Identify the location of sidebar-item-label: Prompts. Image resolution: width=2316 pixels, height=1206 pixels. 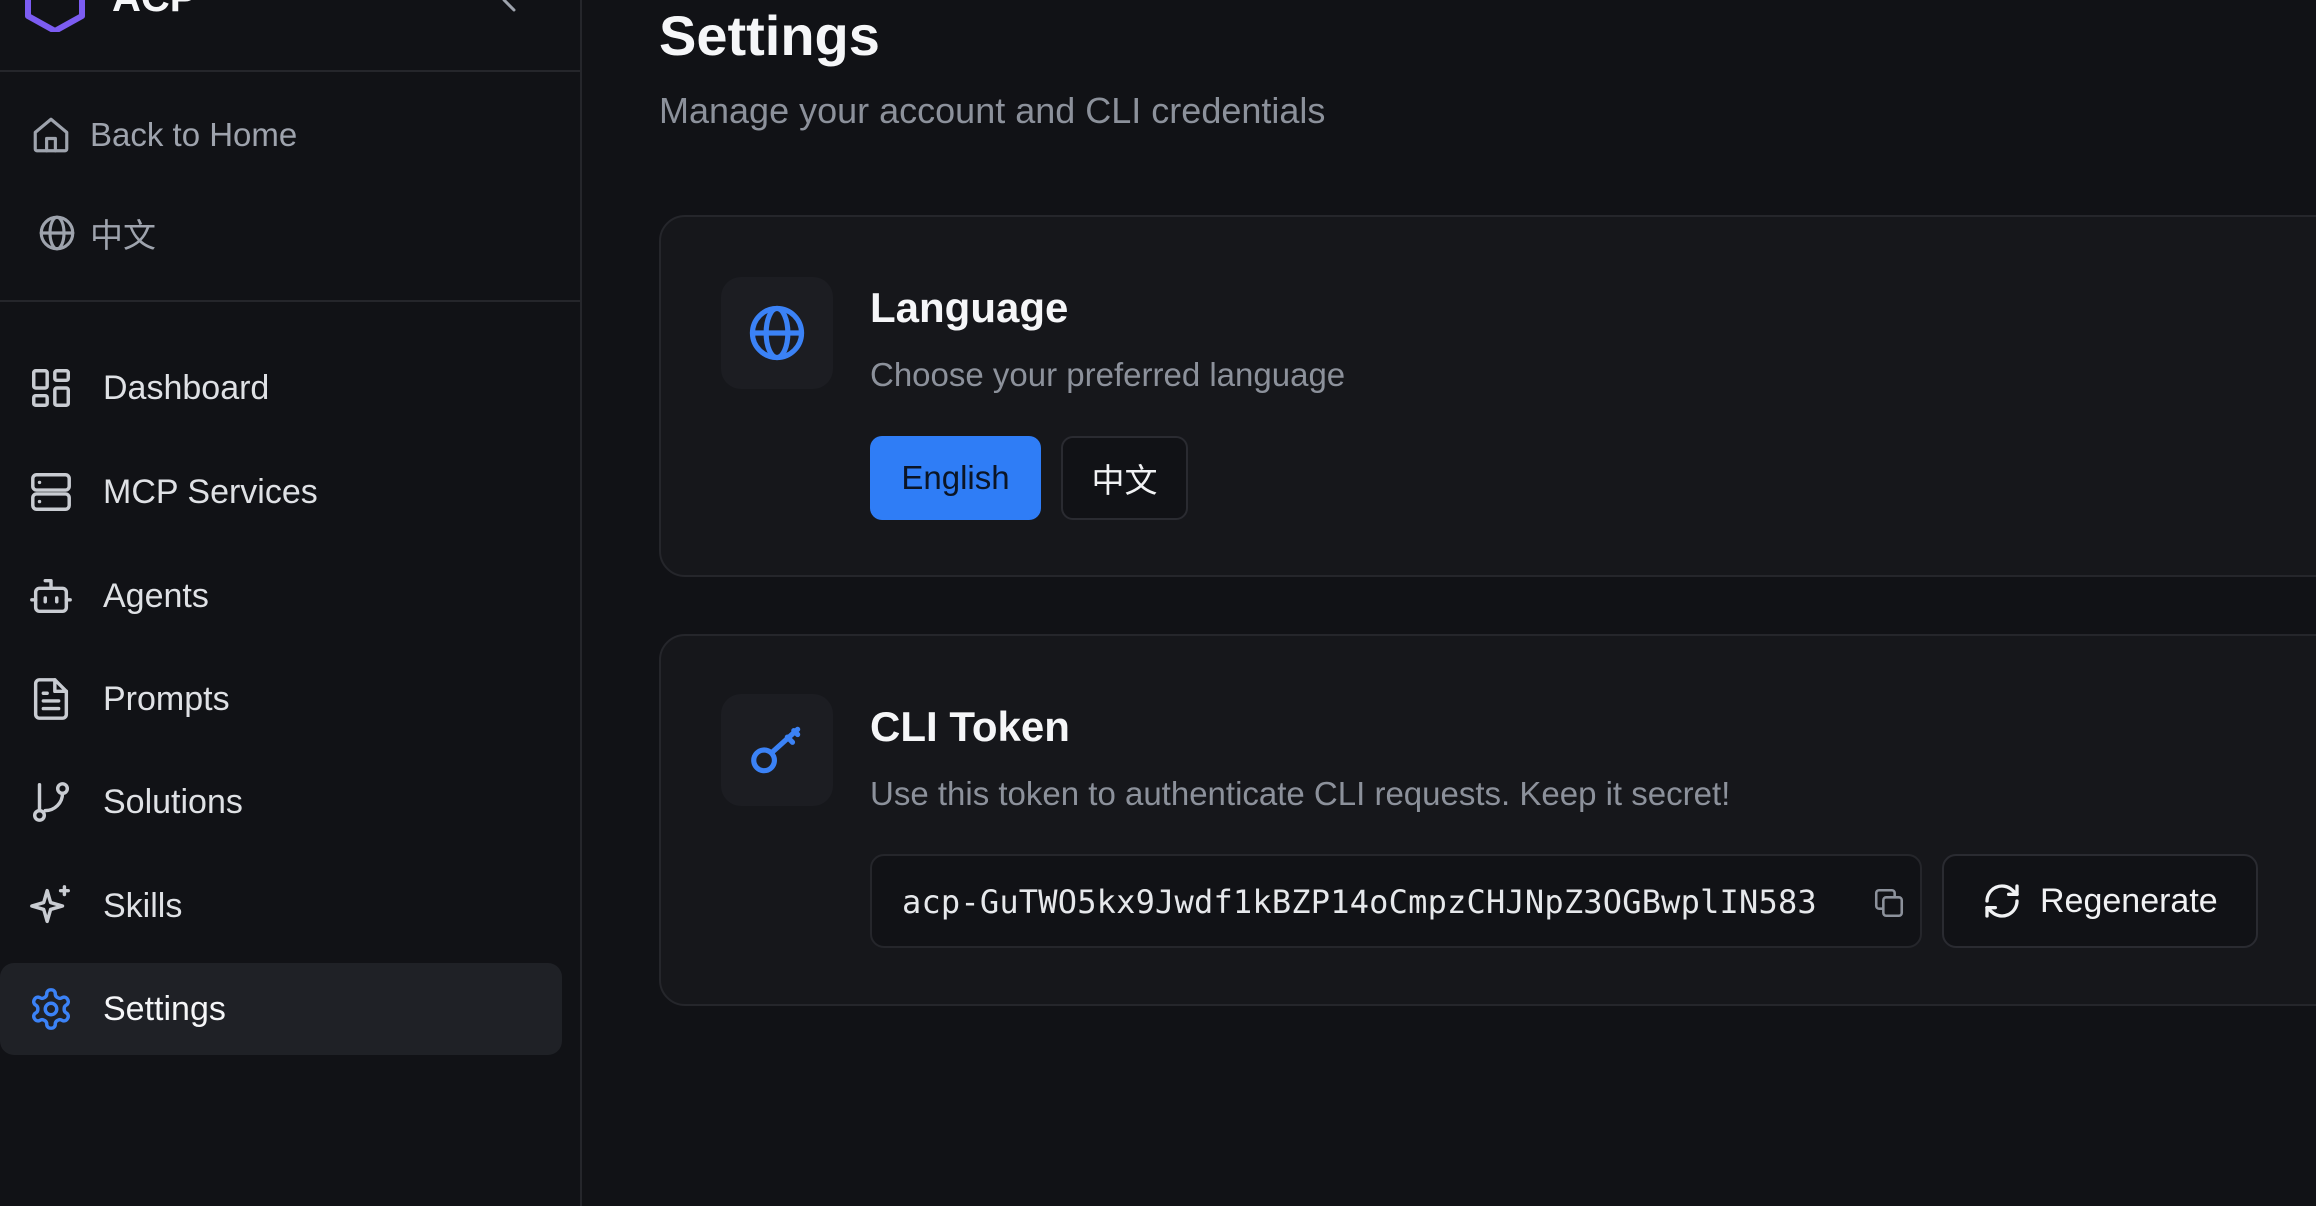
(166, 698).